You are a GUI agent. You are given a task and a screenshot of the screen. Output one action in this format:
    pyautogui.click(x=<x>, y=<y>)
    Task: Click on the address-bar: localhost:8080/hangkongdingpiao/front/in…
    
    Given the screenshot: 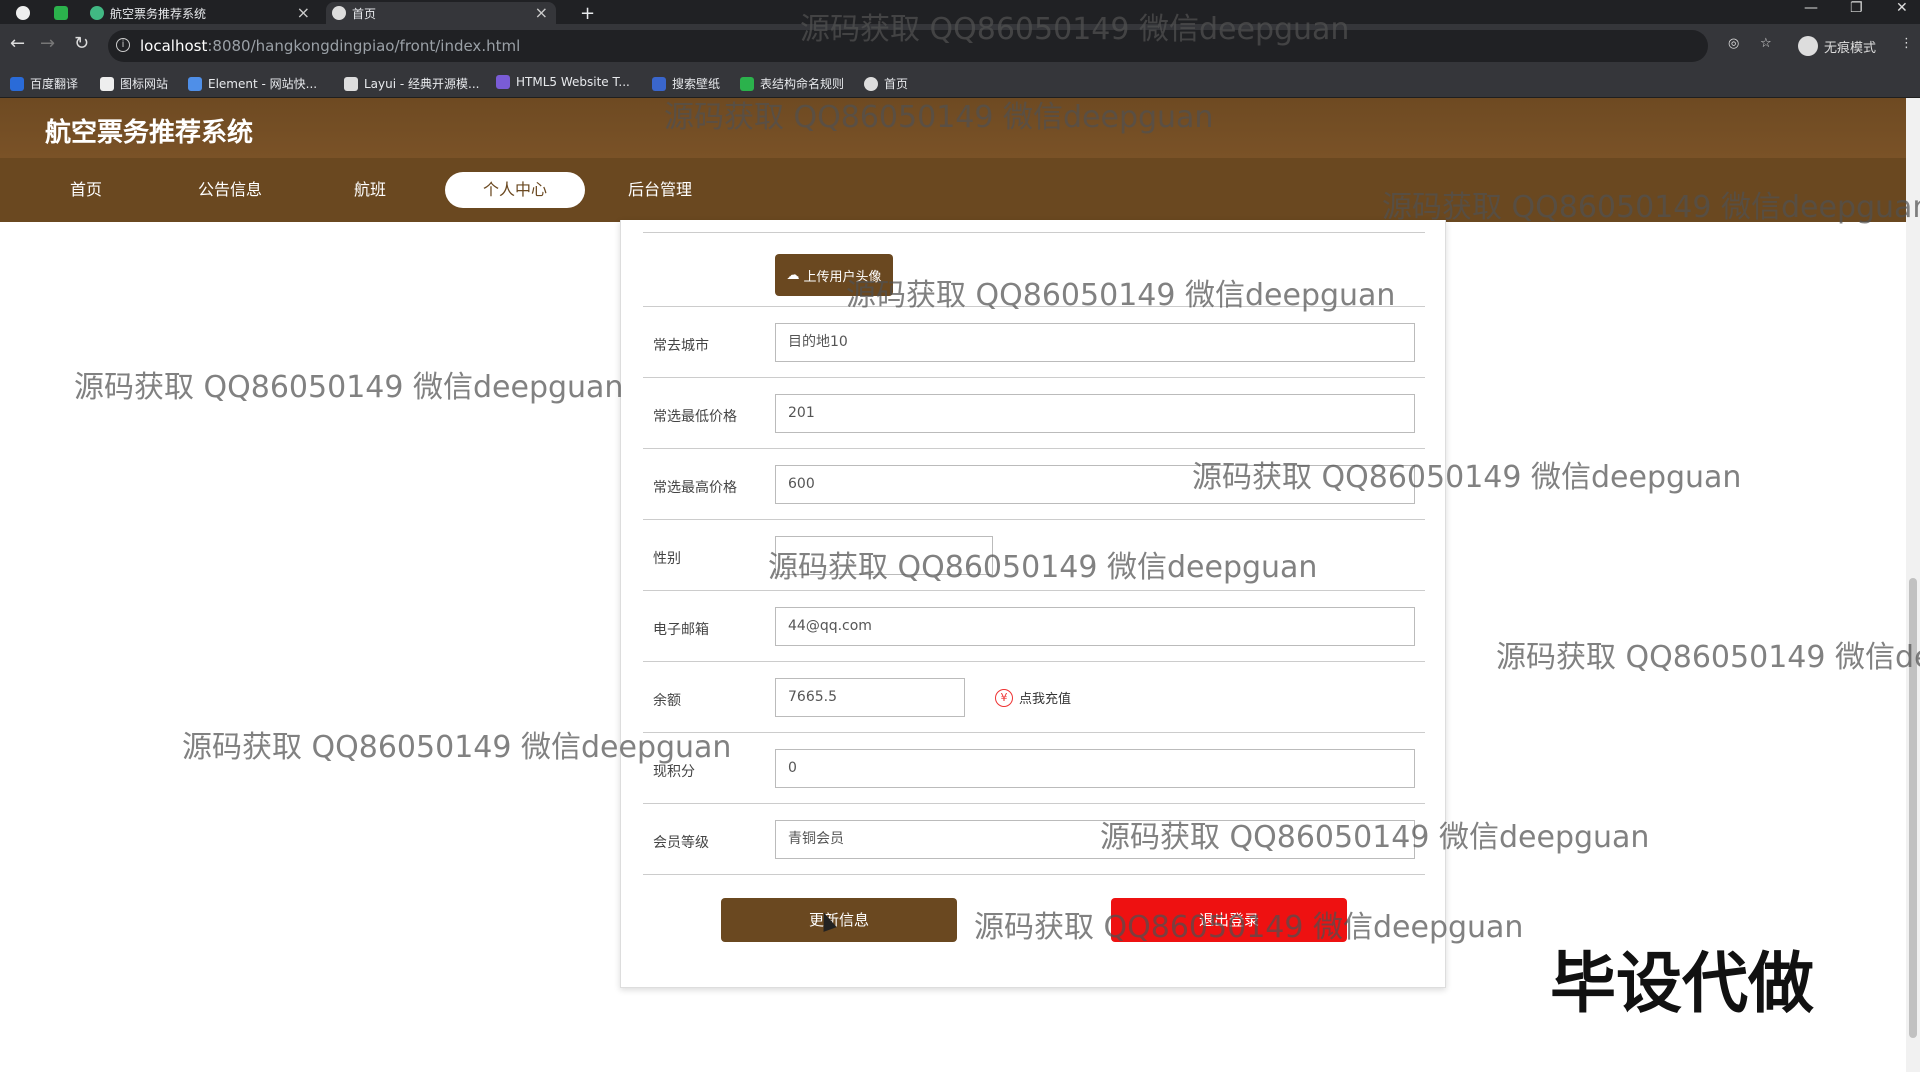 What is the action you would take?
    pyautogui.click(x=908, y=46)
    